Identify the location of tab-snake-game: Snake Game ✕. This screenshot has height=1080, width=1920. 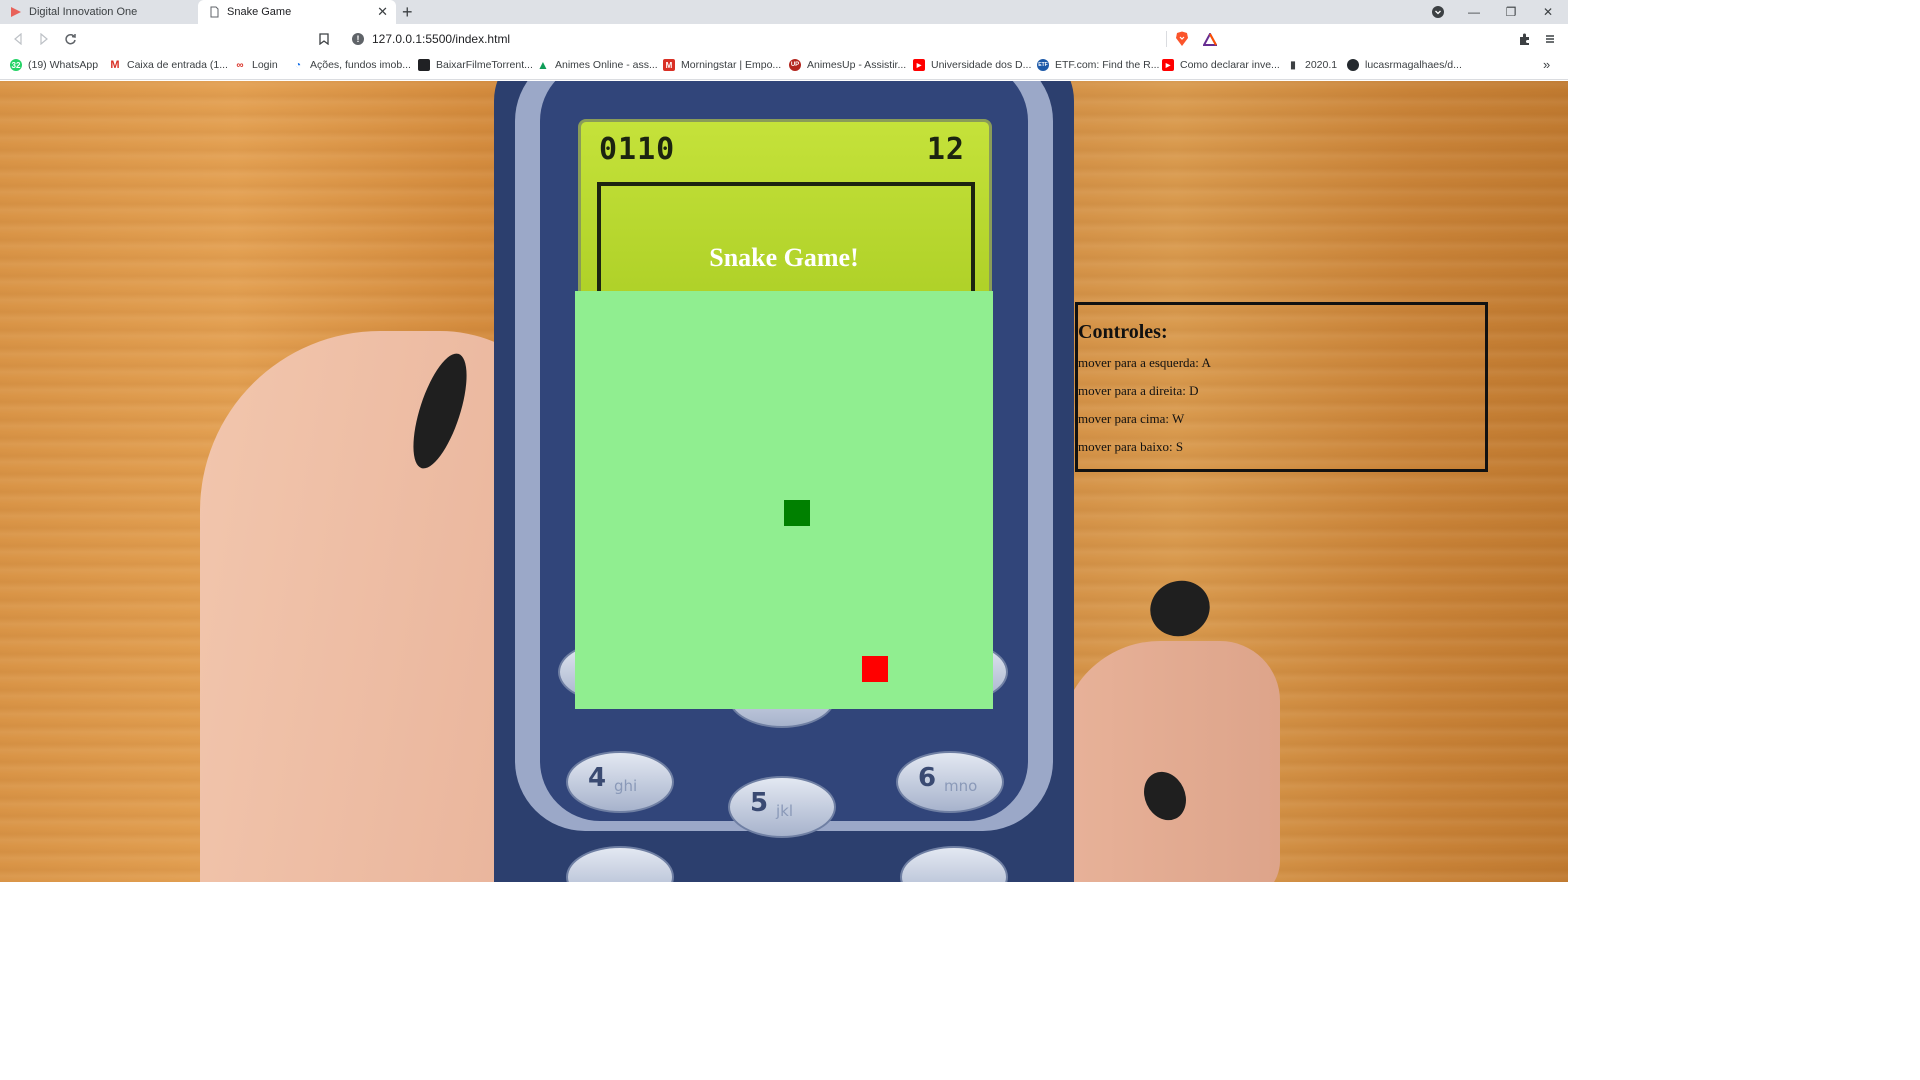
(297, 12).